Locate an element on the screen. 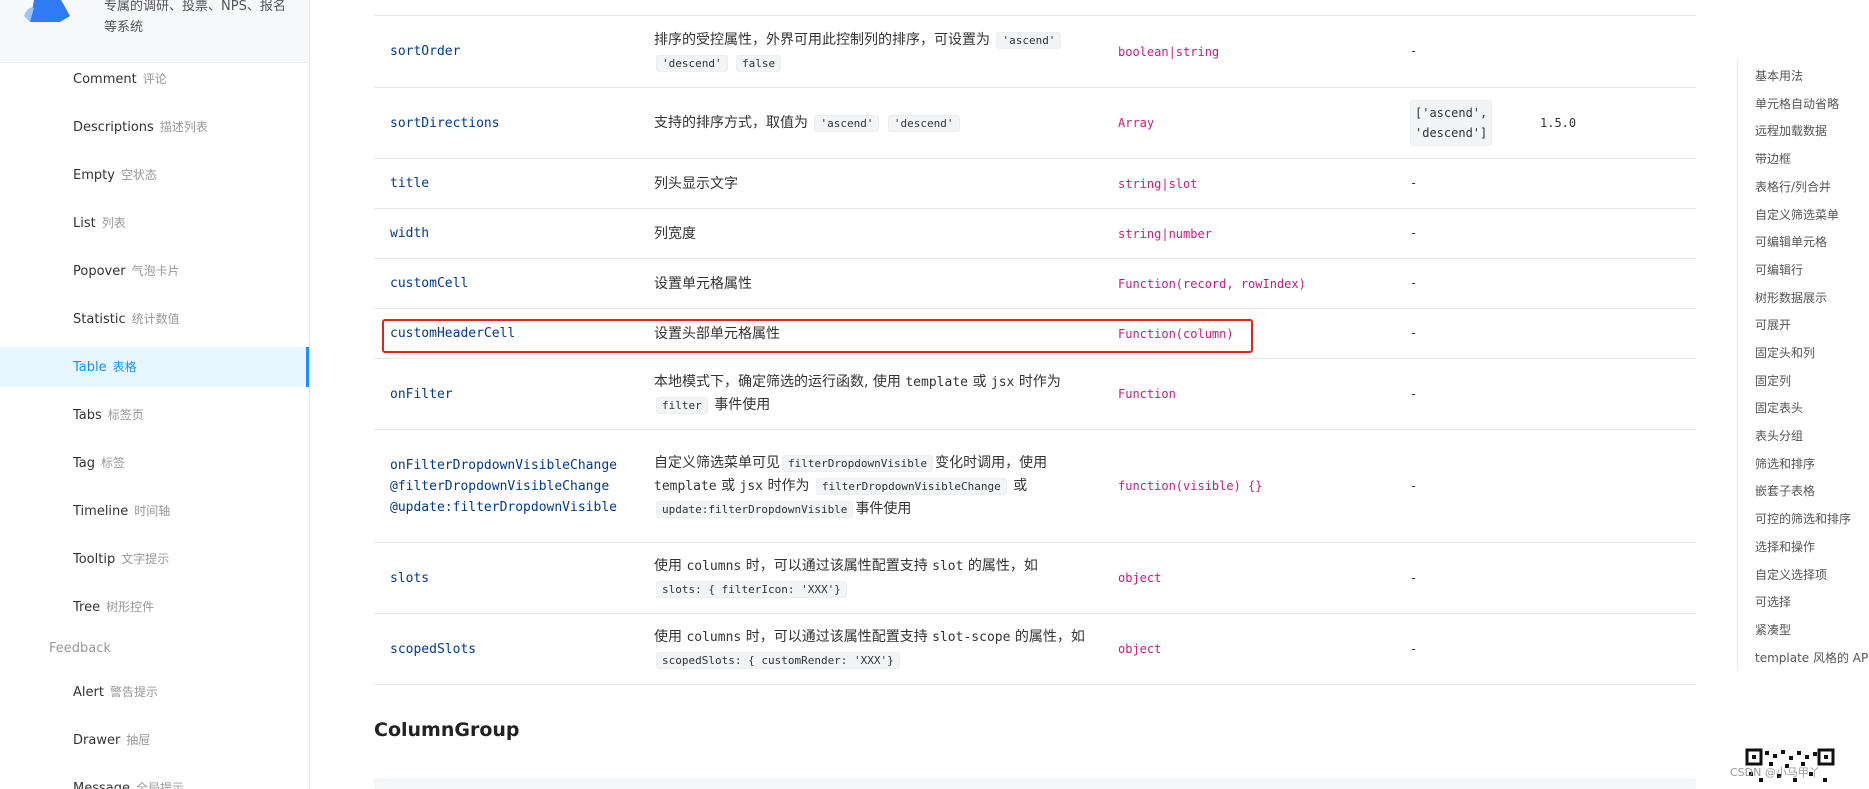 Image resolution: width=1869 pixels, height=789 pixels. nav-label: Empty is located at coordinates (94, 175).